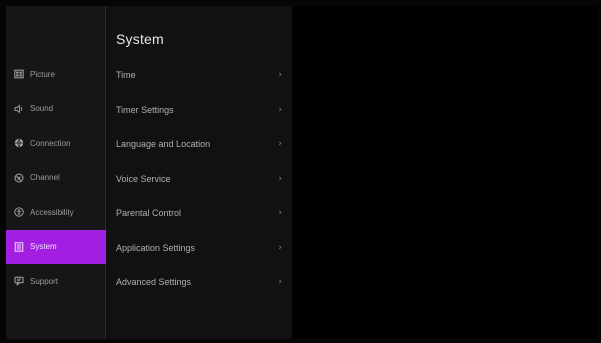 Image resolution: width=601 pixels, height=343 pixels. What do you see at coordinates (140, 39) in the screenshot?
I see `page-title: System` at bounding box center [140, 39].